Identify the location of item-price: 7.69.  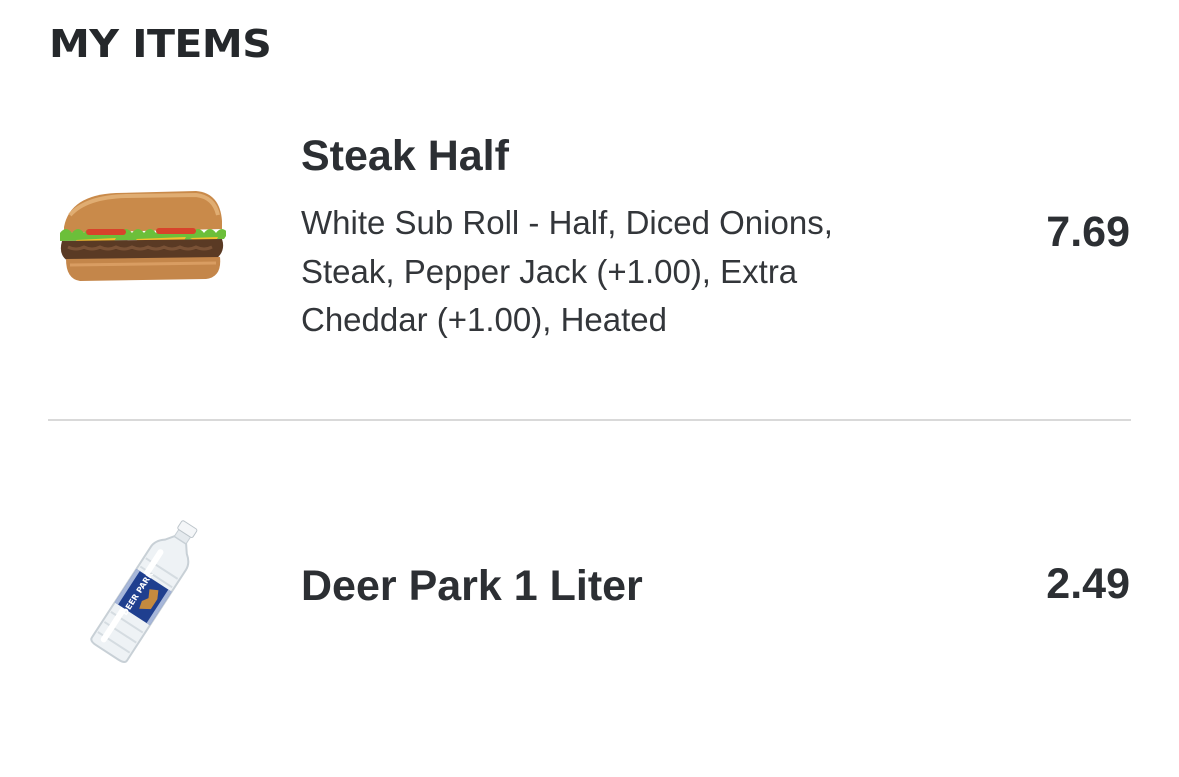
(1088, 232).